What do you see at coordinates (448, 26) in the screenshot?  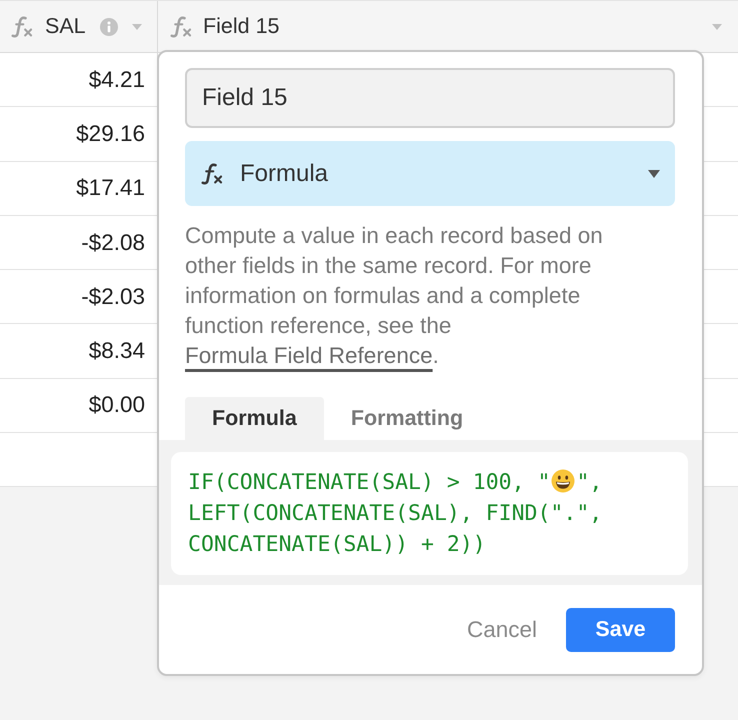 I see `column-header: Field 15` at bounding box center [448, 26].